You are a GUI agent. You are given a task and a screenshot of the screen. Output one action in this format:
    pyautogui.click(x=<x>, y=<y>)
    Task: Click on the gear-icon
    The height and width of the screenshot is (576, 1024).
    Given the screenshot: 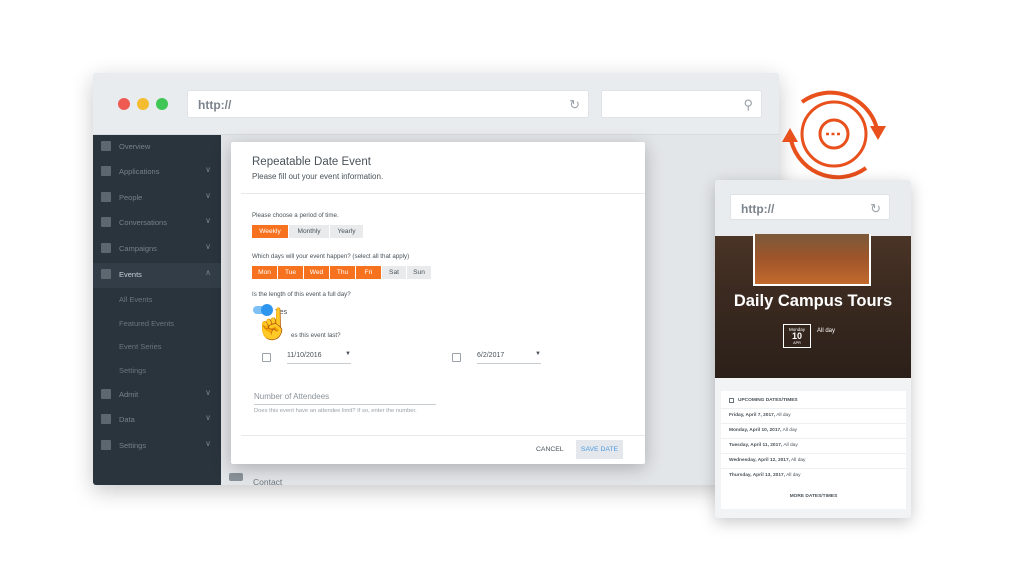 What is the action you would take?
    pyautogui.click(x=106, y=394)
    